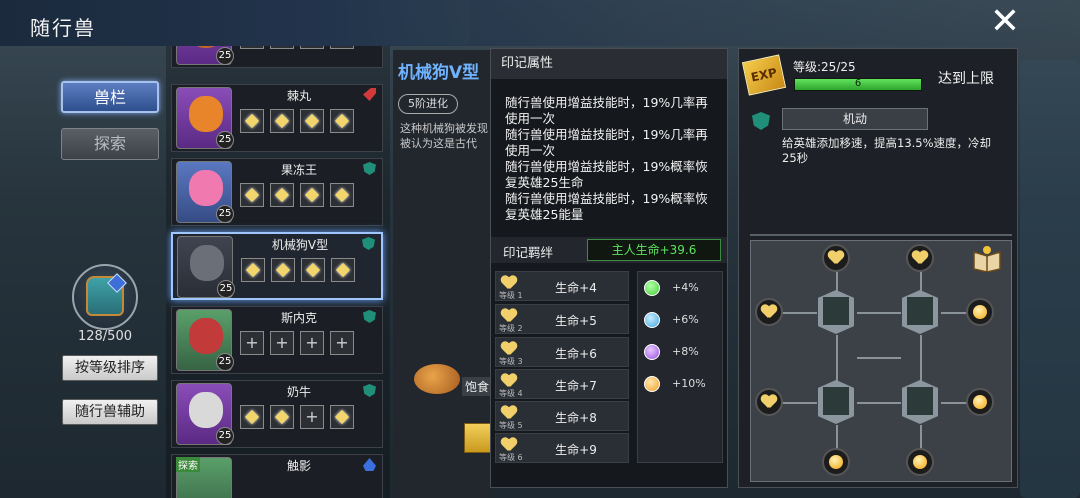  Describe the element at coordinates (887, 150) in the screenshot. I see `skill-description: 给英雄添加移速，提高13.5%速度，冷却25秒` at that location.